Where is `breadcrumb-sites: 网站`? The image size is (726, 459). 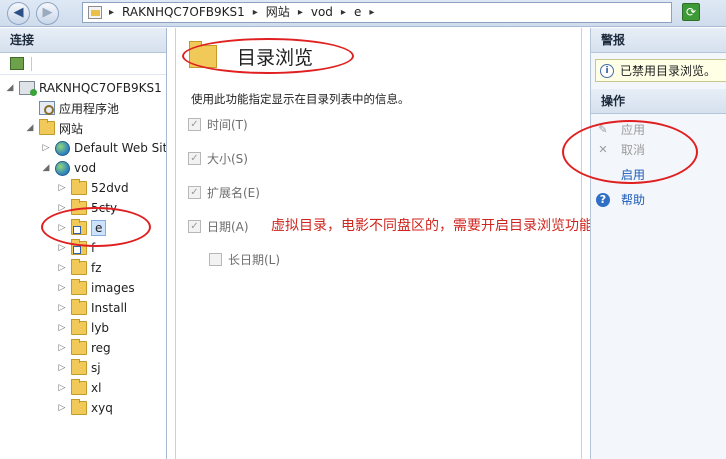 breadcrumb-sites: 网站 is located at coordinates (278, 12).